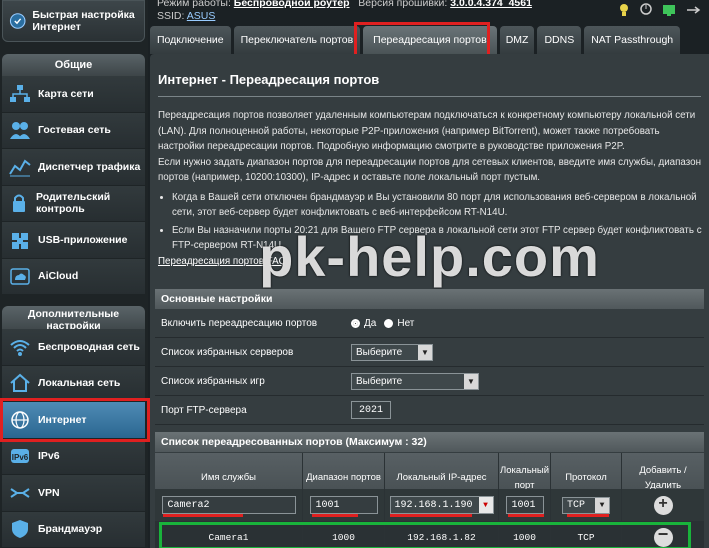 The image size is (709, 548). Describe the element at coordinates (379, 352) in the screenshot. I see `servers-select-value: Выберите` at that location.